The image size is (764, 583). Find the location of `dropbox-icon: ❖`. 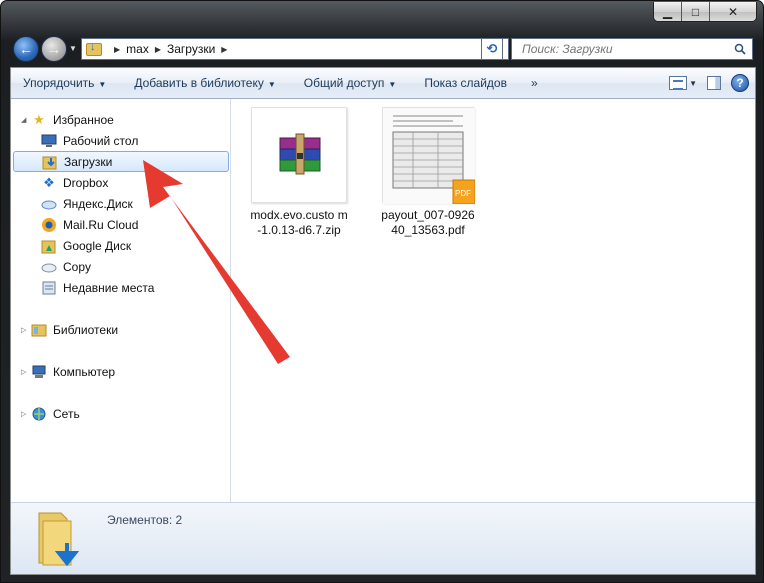

dropbox-icon: ❖ is located at coordinates (49, 182).